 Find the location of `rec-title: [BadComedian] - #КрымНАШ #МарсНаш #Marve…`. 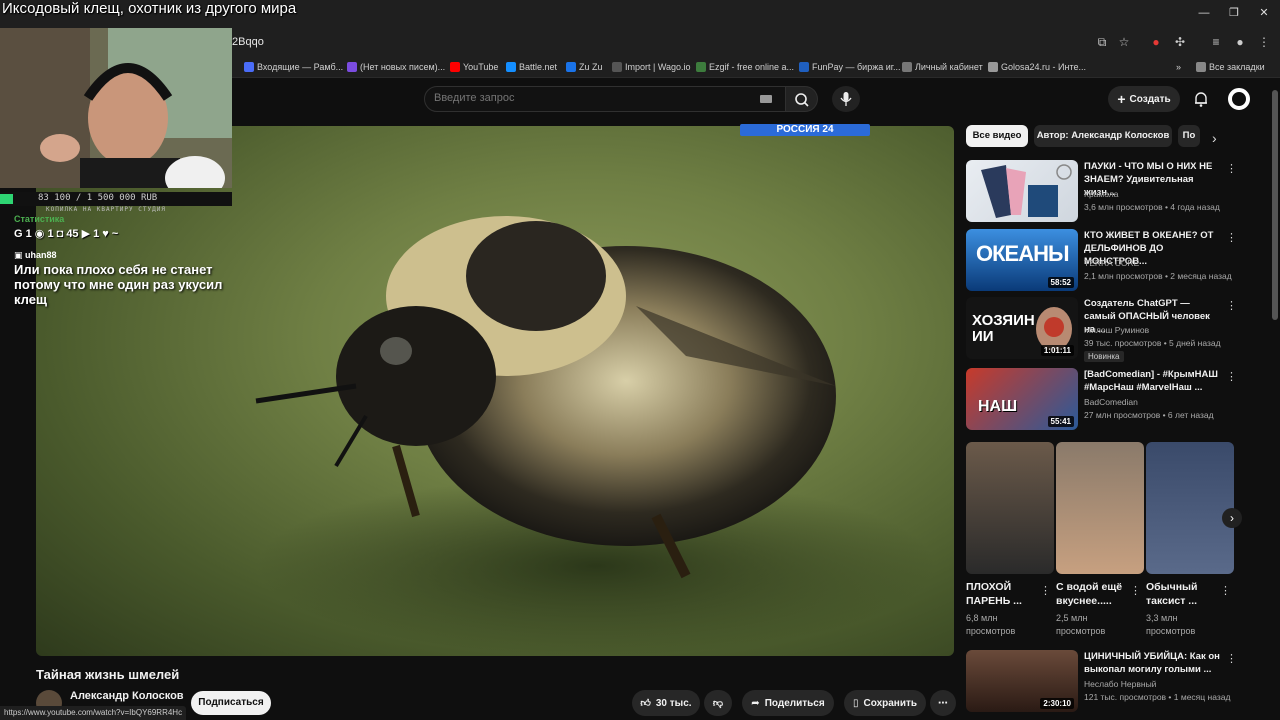

rec-title: [BadComedian] - #КрымНАШ #МарсНаш #Marve… is located at coordinates (1153, 381).